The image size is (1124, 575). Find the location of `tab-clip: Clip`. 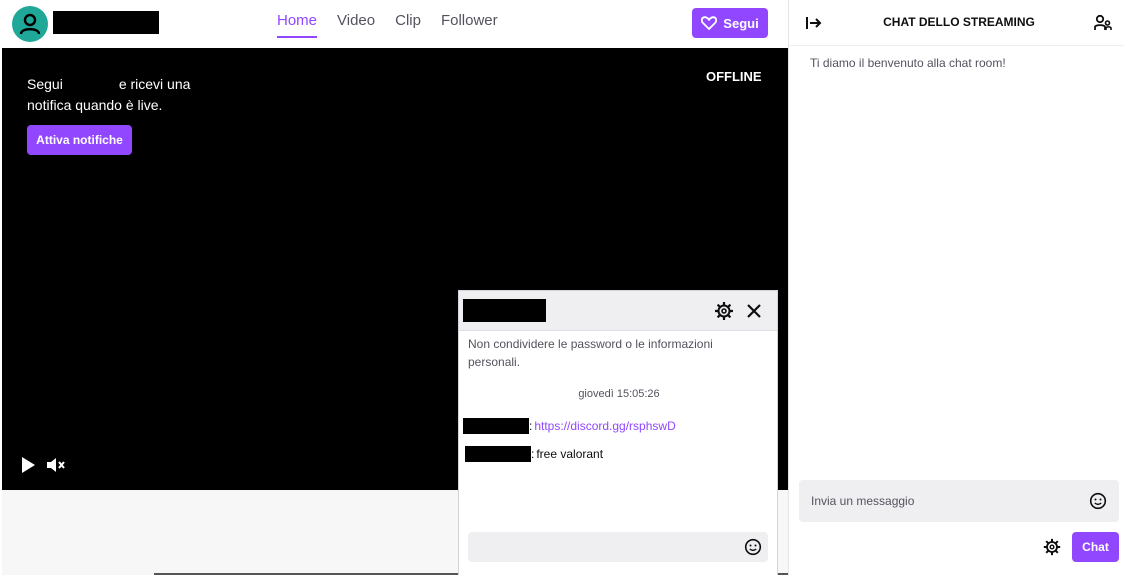

tab-clip: Clip is located at coordinates (408, 19).